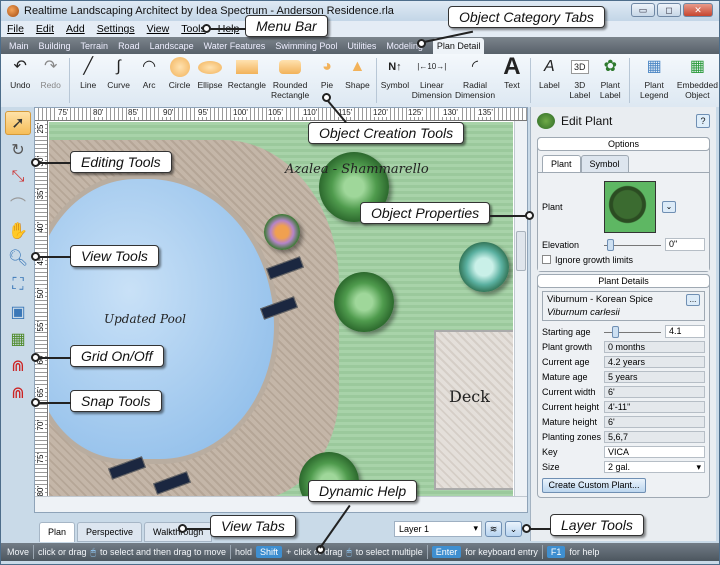 This screenshot has height=565, width=720. What do you see at coordinates (632, 244) in the screenshot?
I see `elevation-slider` at bounding box center [632, 244].